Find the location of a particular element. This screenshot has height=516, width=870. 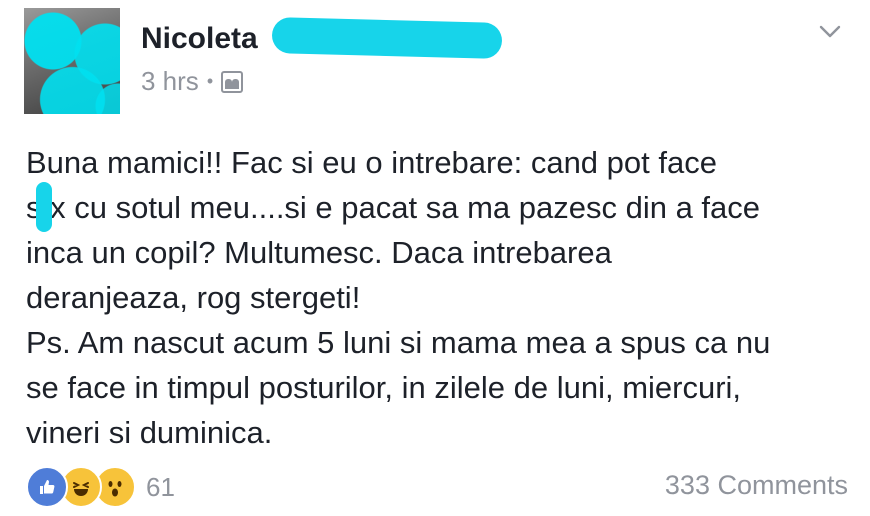

friends-icon is located at coordinates (232, 81).